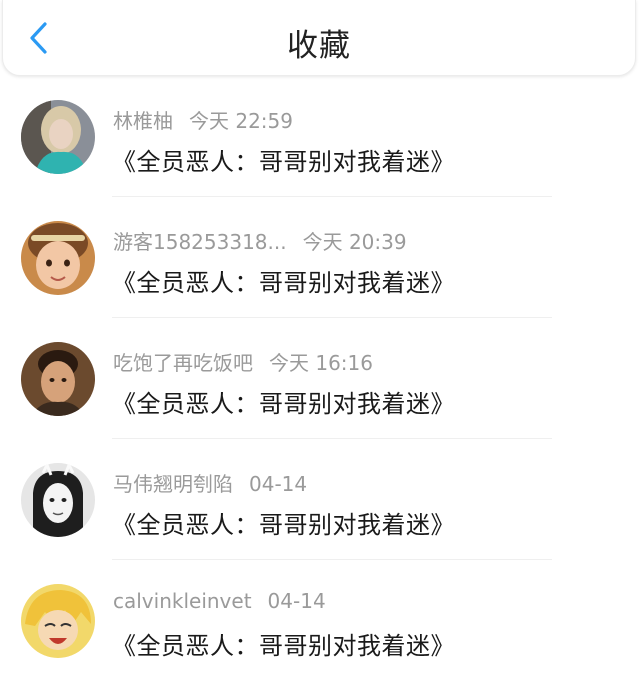  What do you see at coordinates (182, 601) in the screenshot?
I see `user-name: calvinkleinvet` at bounding box center [182, 601].